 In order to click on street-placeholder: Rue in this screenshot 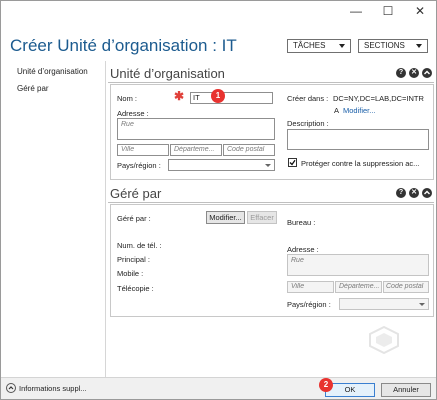, I will do `click(127, 124)`.